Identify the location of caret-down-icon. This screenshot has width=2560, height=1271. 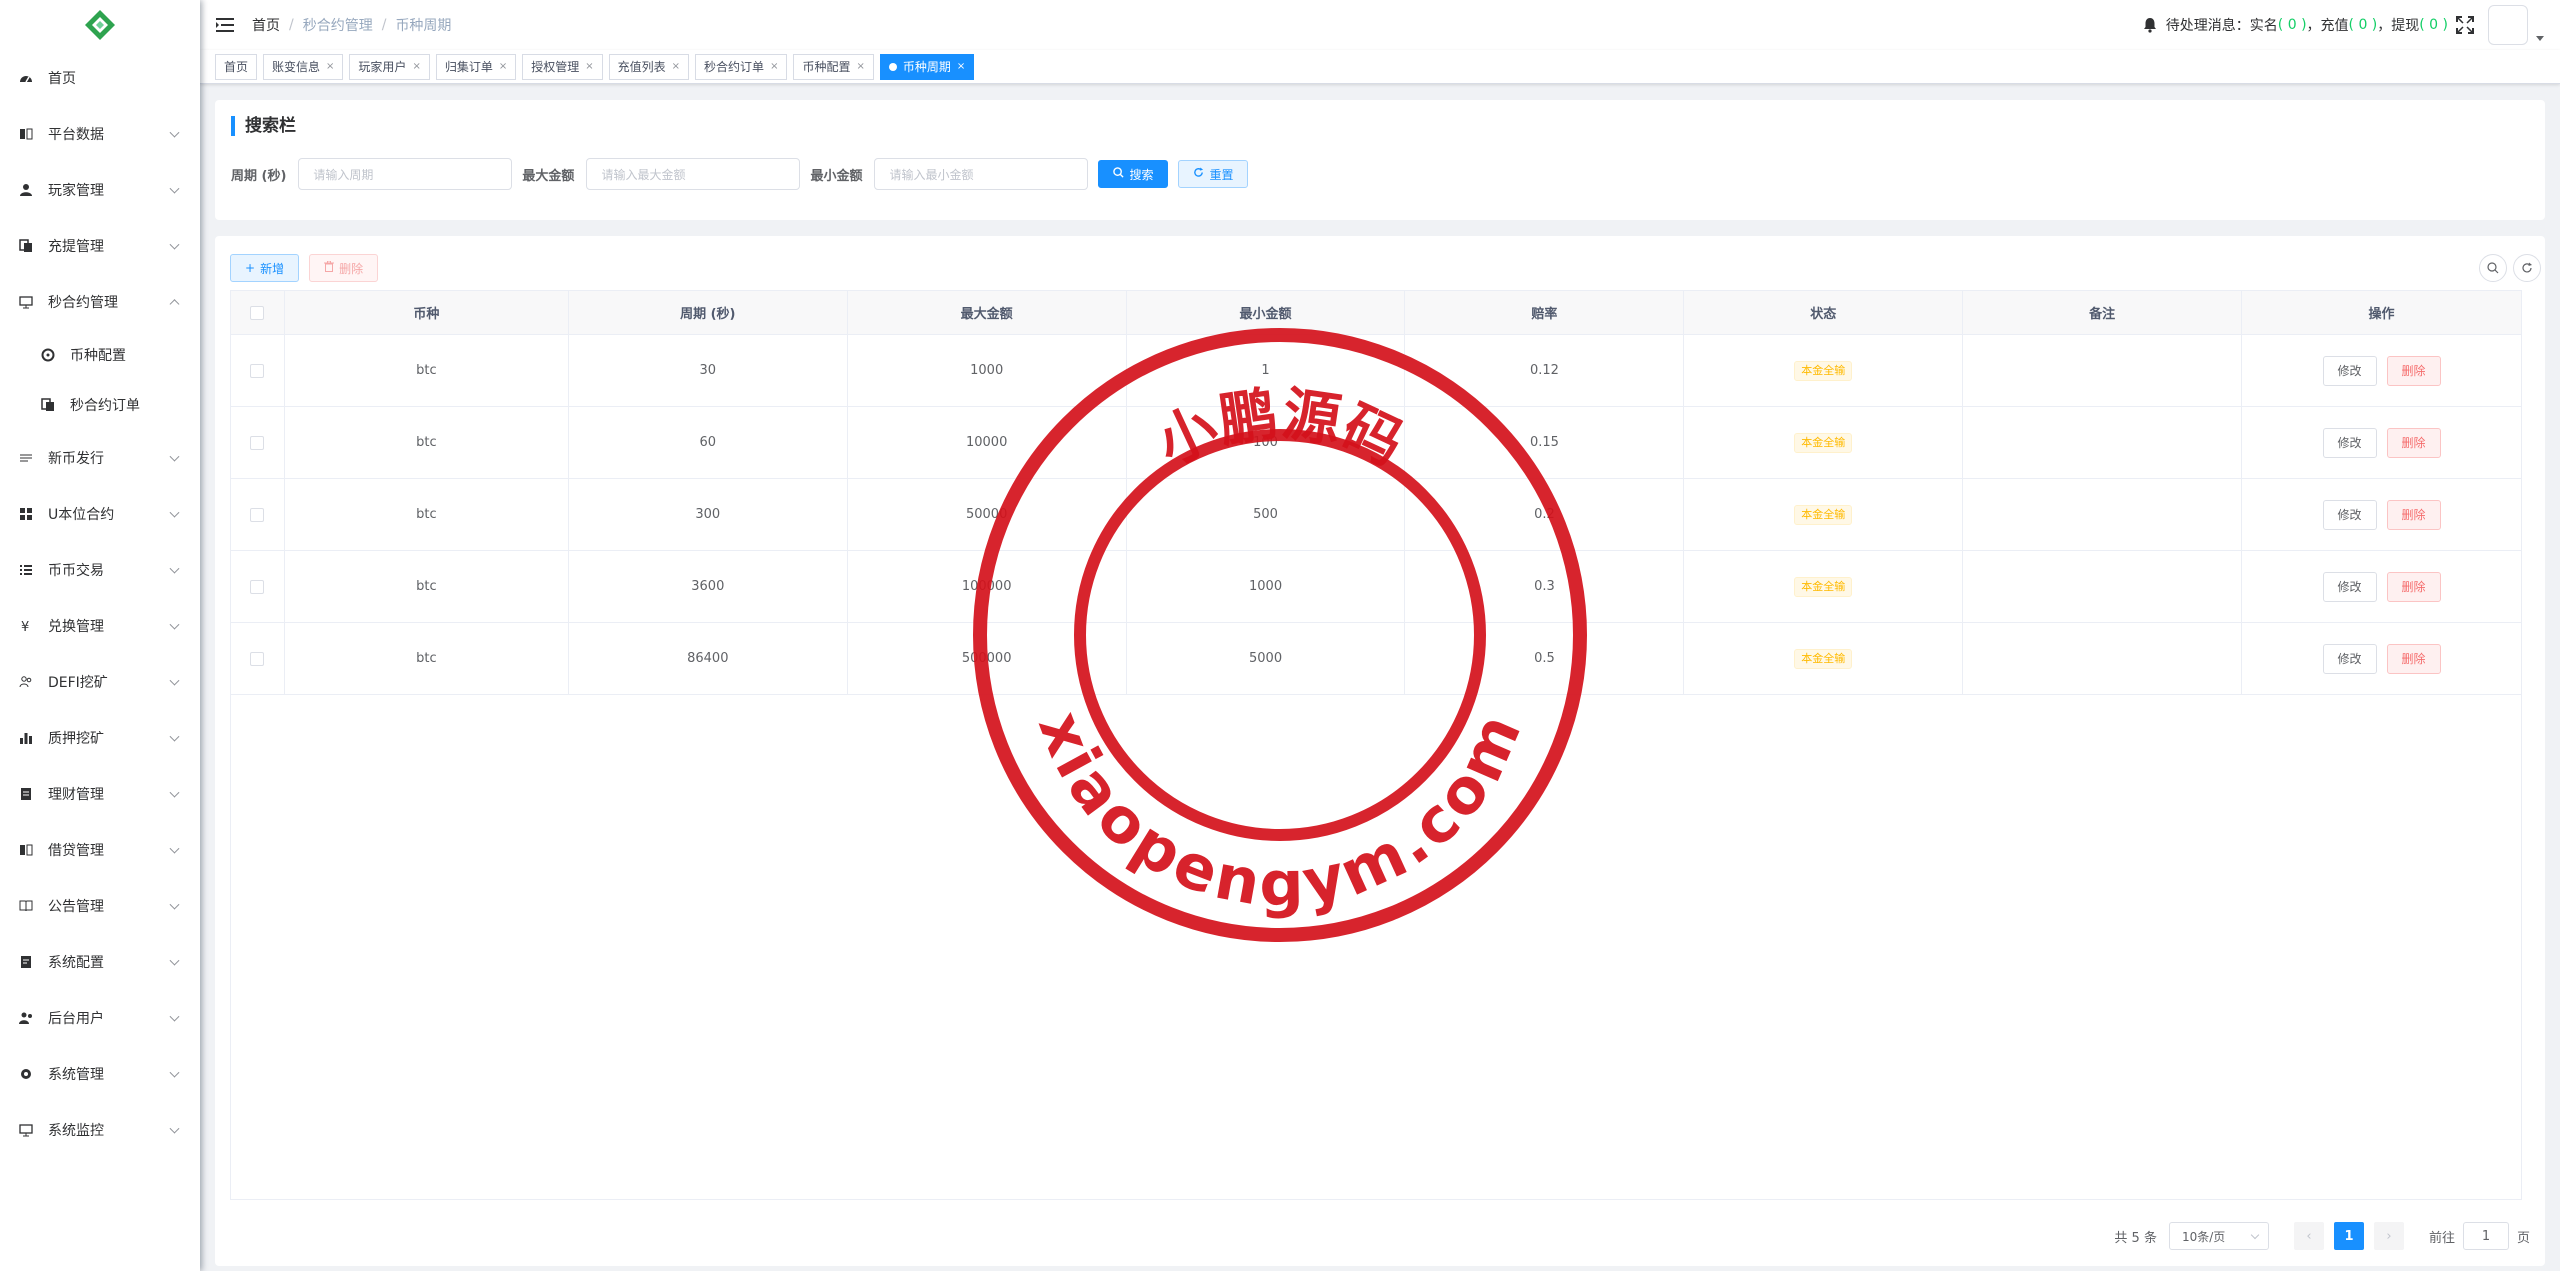
(2540, 38).